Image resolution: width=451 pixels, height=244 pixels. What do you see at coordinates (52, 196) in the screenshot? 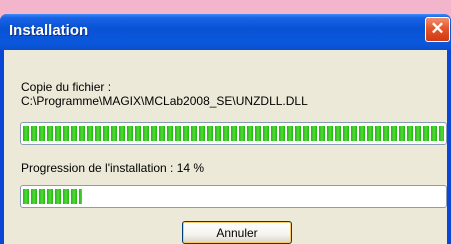
I see `install-progress-fill` at bounding box center [52, 196].